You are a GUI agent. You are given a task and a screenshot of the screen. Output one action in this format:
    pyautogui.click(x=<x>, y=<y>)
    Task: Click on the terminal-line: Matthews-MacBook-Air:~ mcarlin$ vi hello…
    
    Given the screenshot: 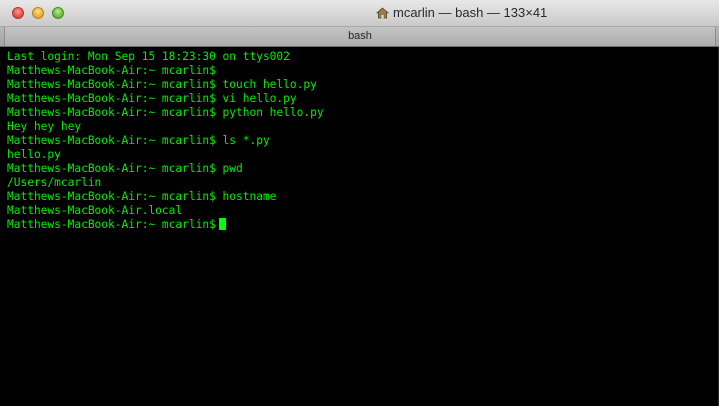 What is the action you would take?
    pyautogui.click(x=152, y=98)
    